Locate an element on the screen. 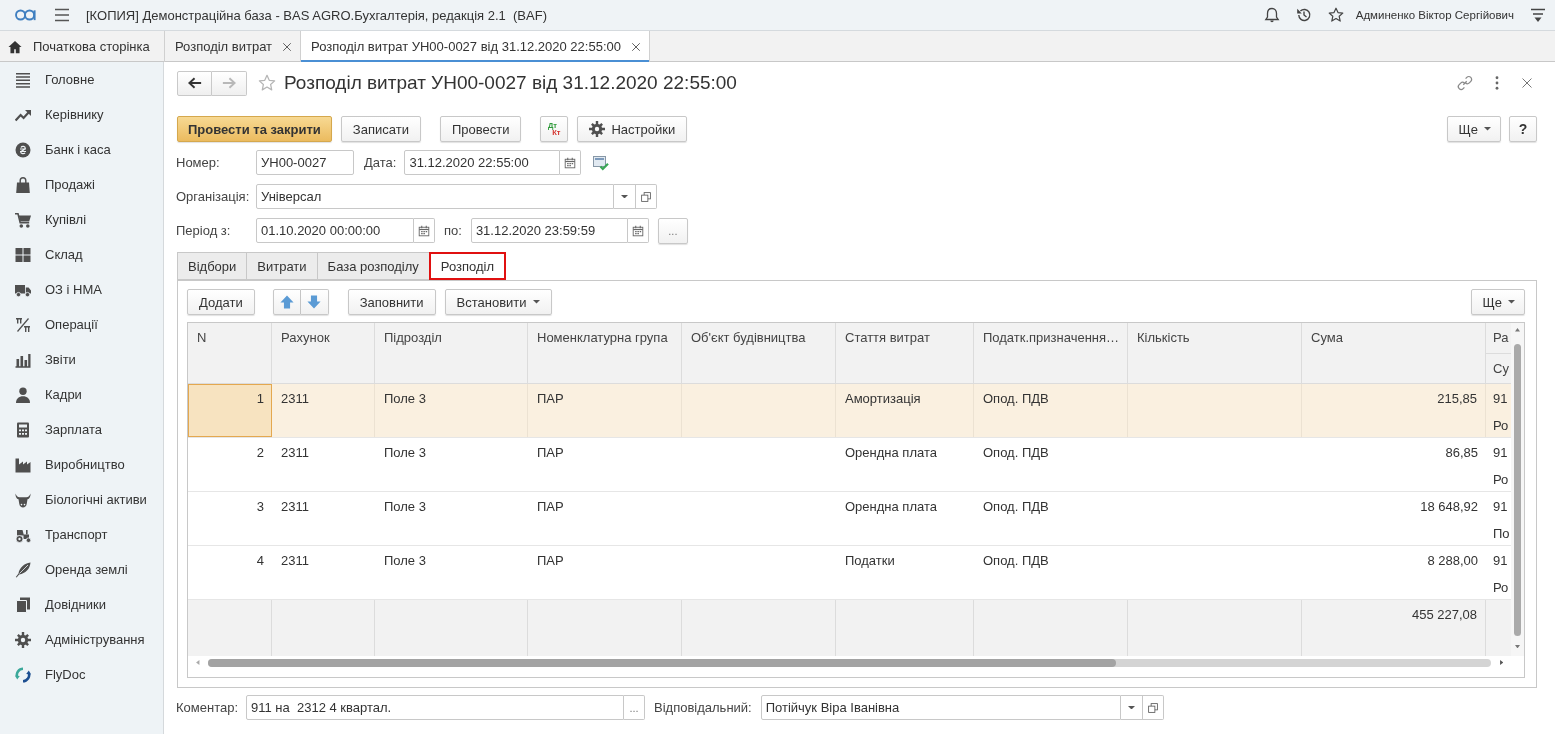 Image resolution: width=1555 pixels, height=734 pixels. table-cell-text: 4 is located at coordinates (260, 561).